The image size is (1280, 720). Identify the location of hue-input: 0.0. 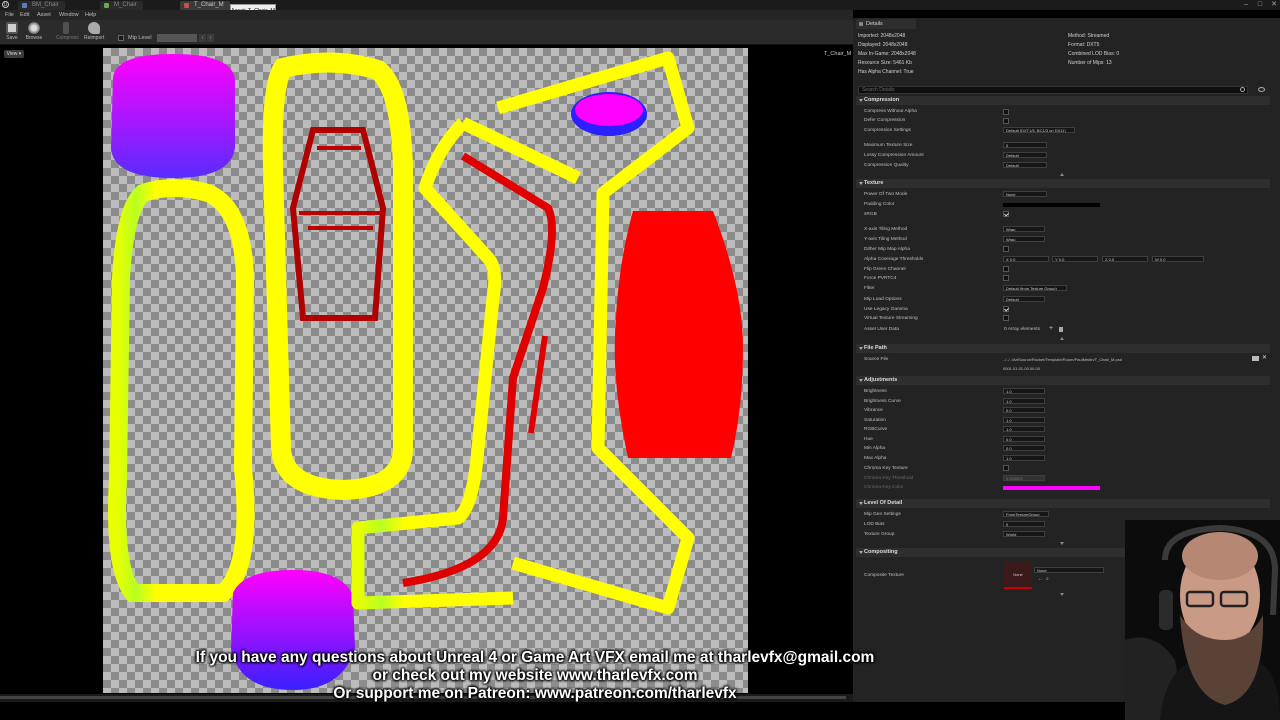
(1024, 439).